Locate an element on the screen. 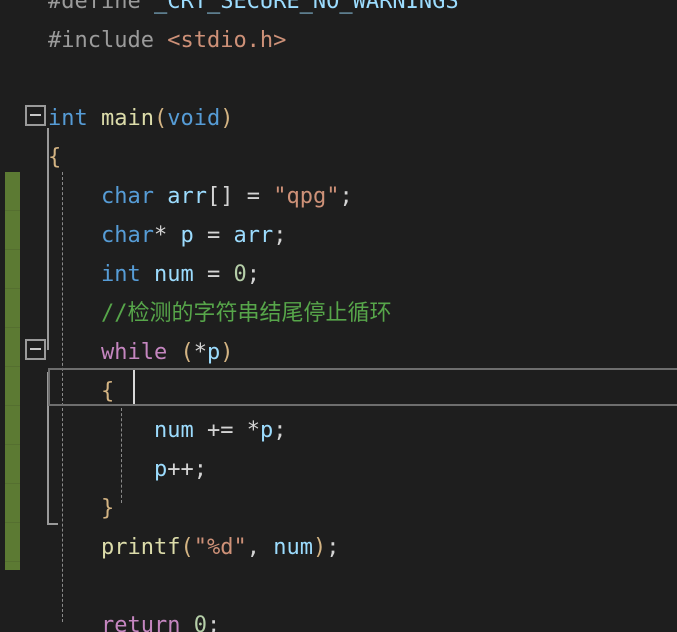 The image size is (677, 632). code-line-6: char arr[] = "qpg"; is located at coordinates (338, 196).